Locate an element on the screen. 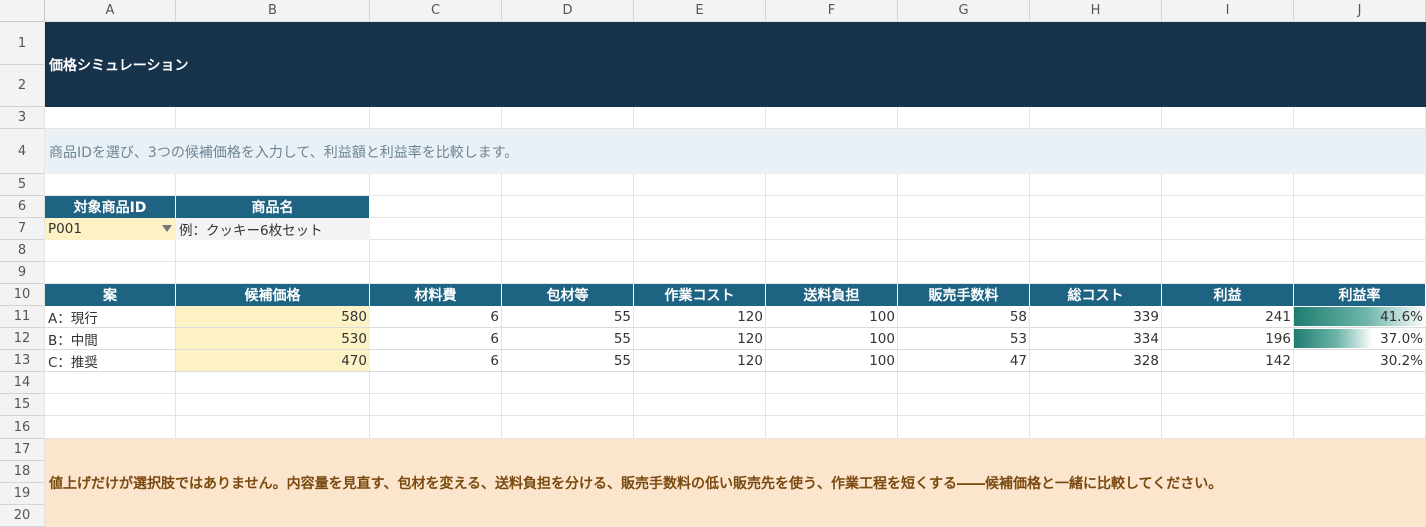 This screenshot has height=527, width=1426. row-header-5: 5 is located at coordinates (22, 185).